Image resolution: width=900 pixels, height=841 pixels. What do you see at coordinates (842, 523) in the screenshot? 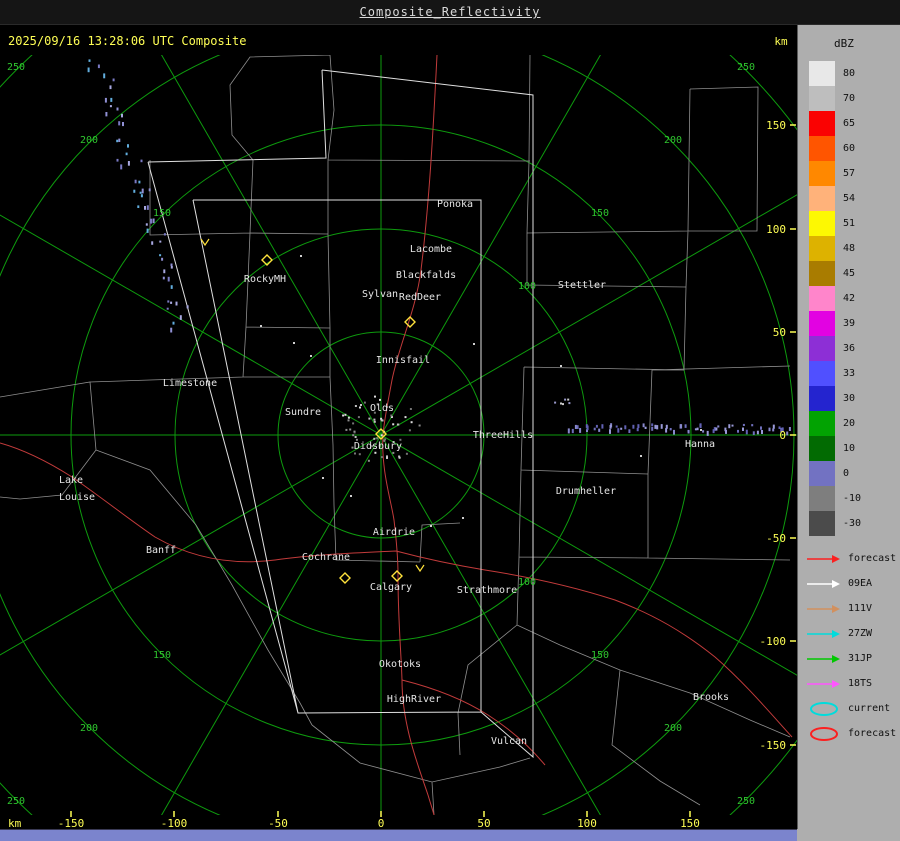
I see `colorbar-row: -30` at bounding box center [842, 523].